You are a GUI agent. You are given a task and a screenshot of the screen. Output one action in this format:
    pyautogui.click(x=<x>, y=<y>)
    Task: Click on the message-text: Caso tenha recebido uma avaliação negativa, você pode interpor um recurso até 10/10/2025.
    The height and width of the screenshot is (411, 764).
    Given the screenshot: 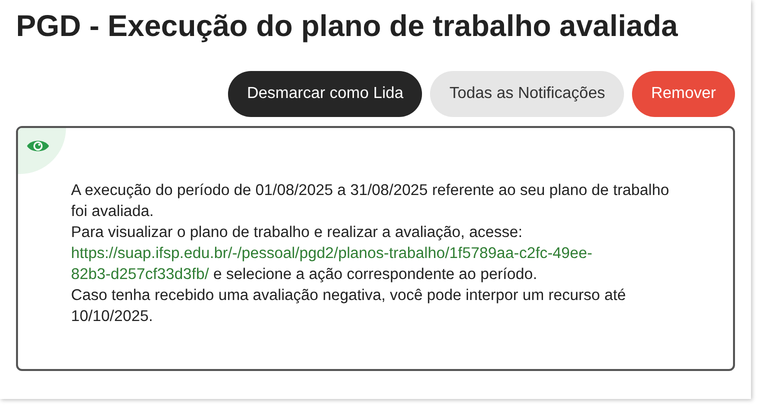 What is the action you would take?
    pyautogui.click(x=349, y=306)
    